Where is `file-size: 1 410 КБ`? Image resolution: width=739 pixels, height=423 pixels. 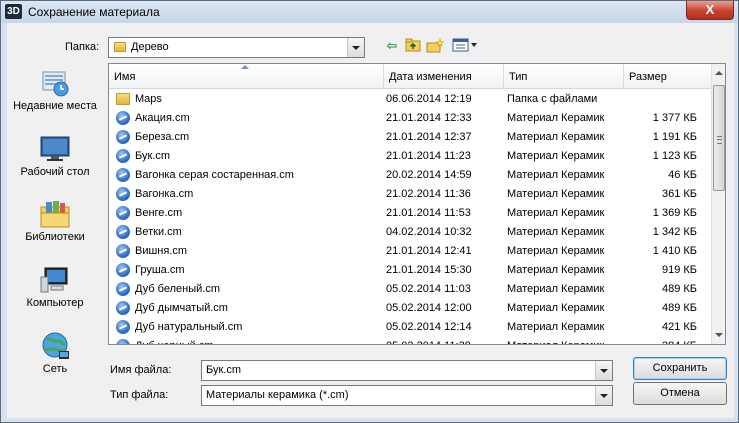
file-size: 1 410 КБ is located at coordinates (674, 251).